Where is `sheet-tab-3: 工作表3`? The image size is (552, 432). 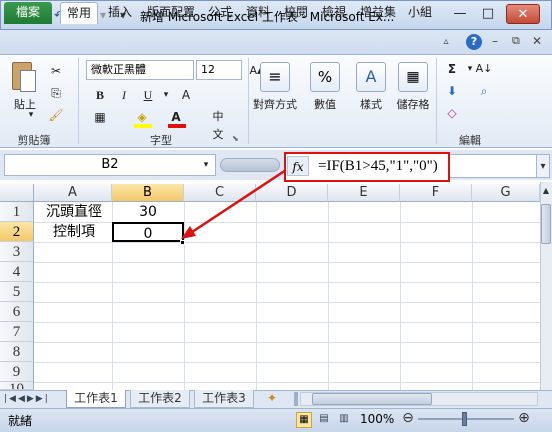
sheet-tab-3: 工作表3 is located at coordinates (224, 399).